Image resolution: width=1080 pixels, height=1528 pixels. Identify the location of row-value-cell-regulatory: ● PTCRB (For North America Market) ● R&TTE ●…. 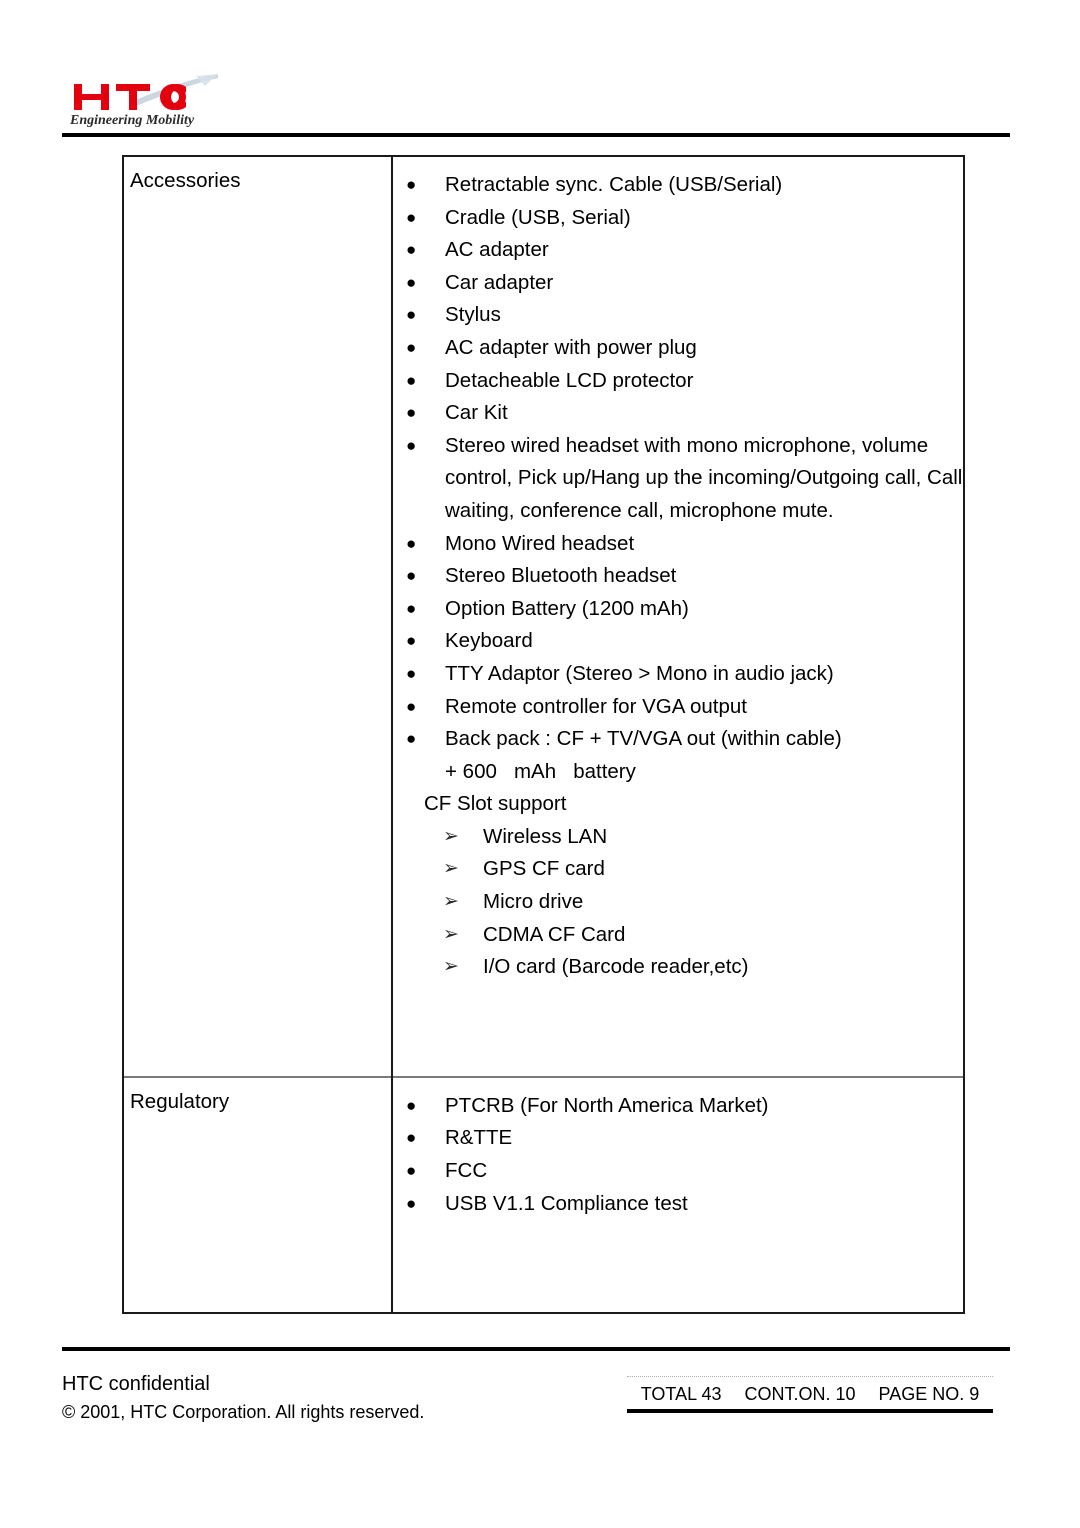
(677, 1194).